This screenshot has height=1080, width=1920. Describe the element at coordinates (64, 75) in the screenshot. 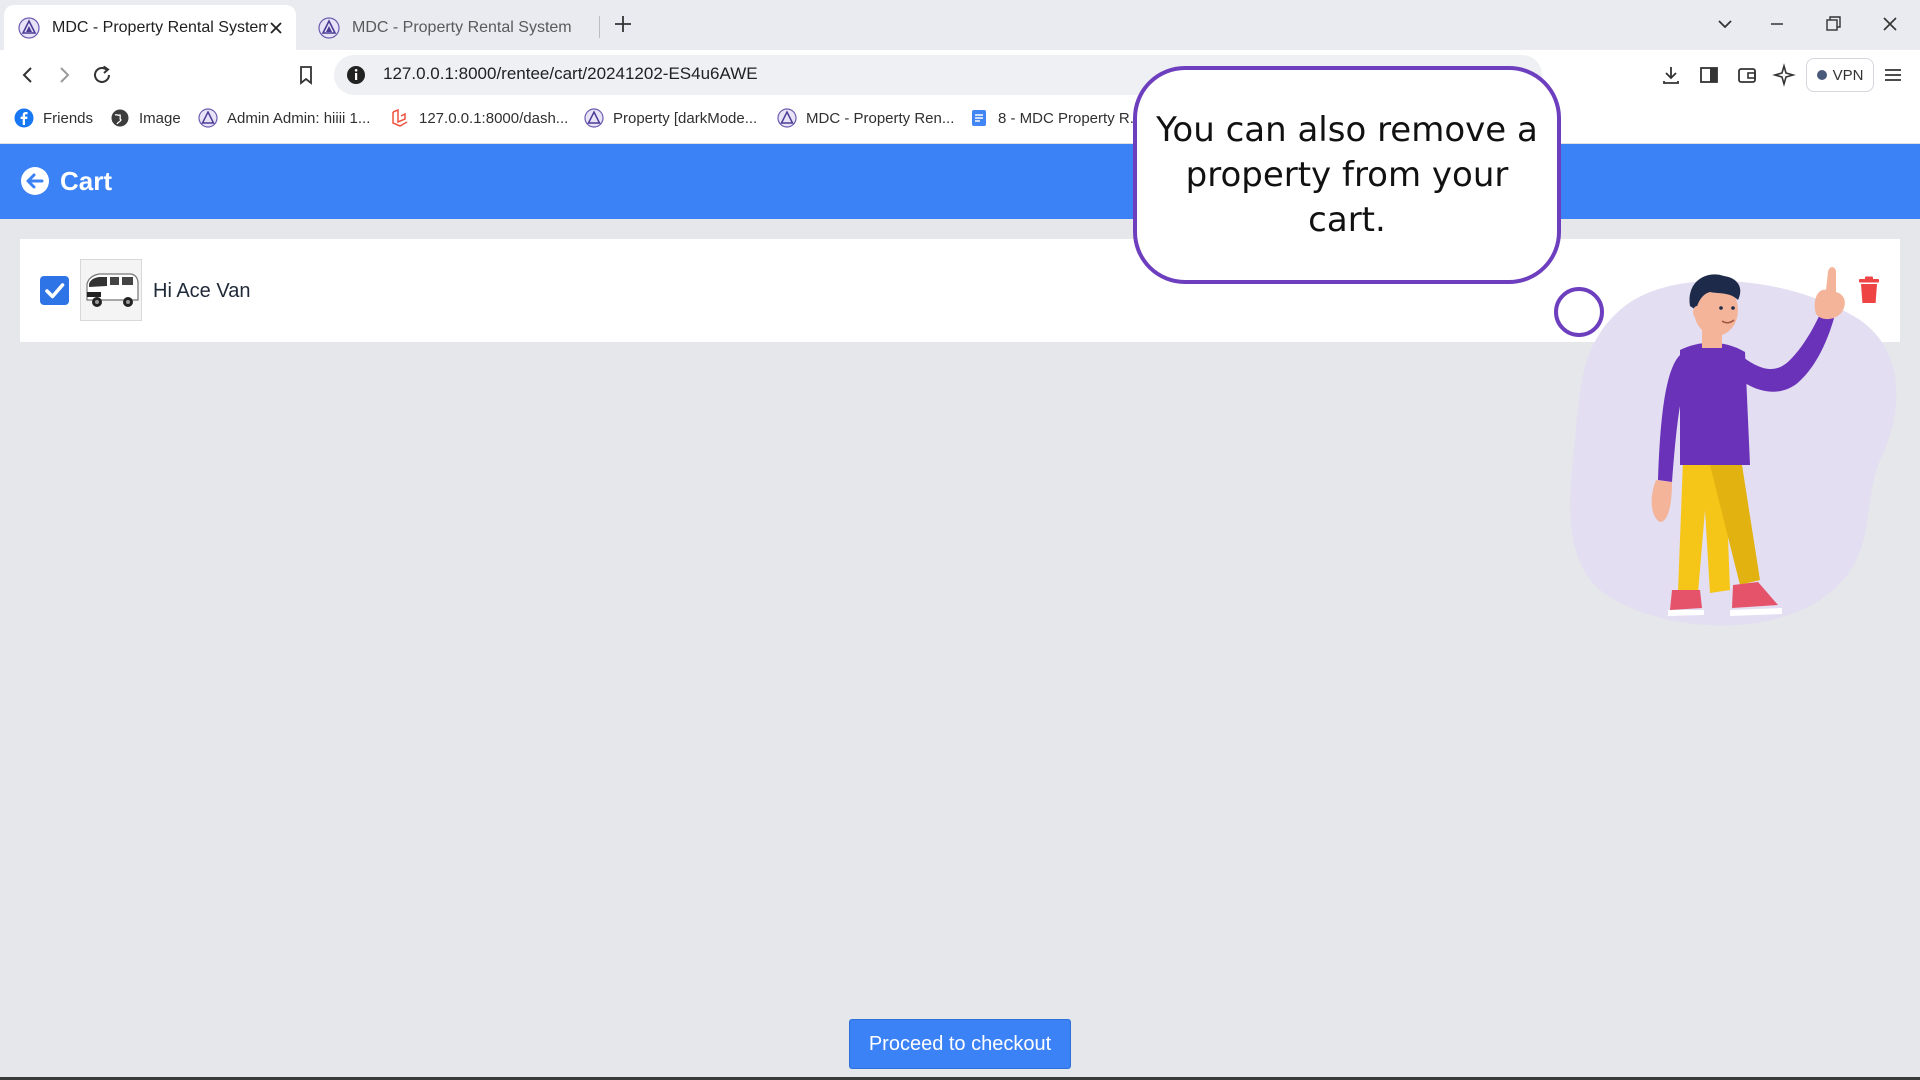

I see `forward-arrow-icon` at that location.